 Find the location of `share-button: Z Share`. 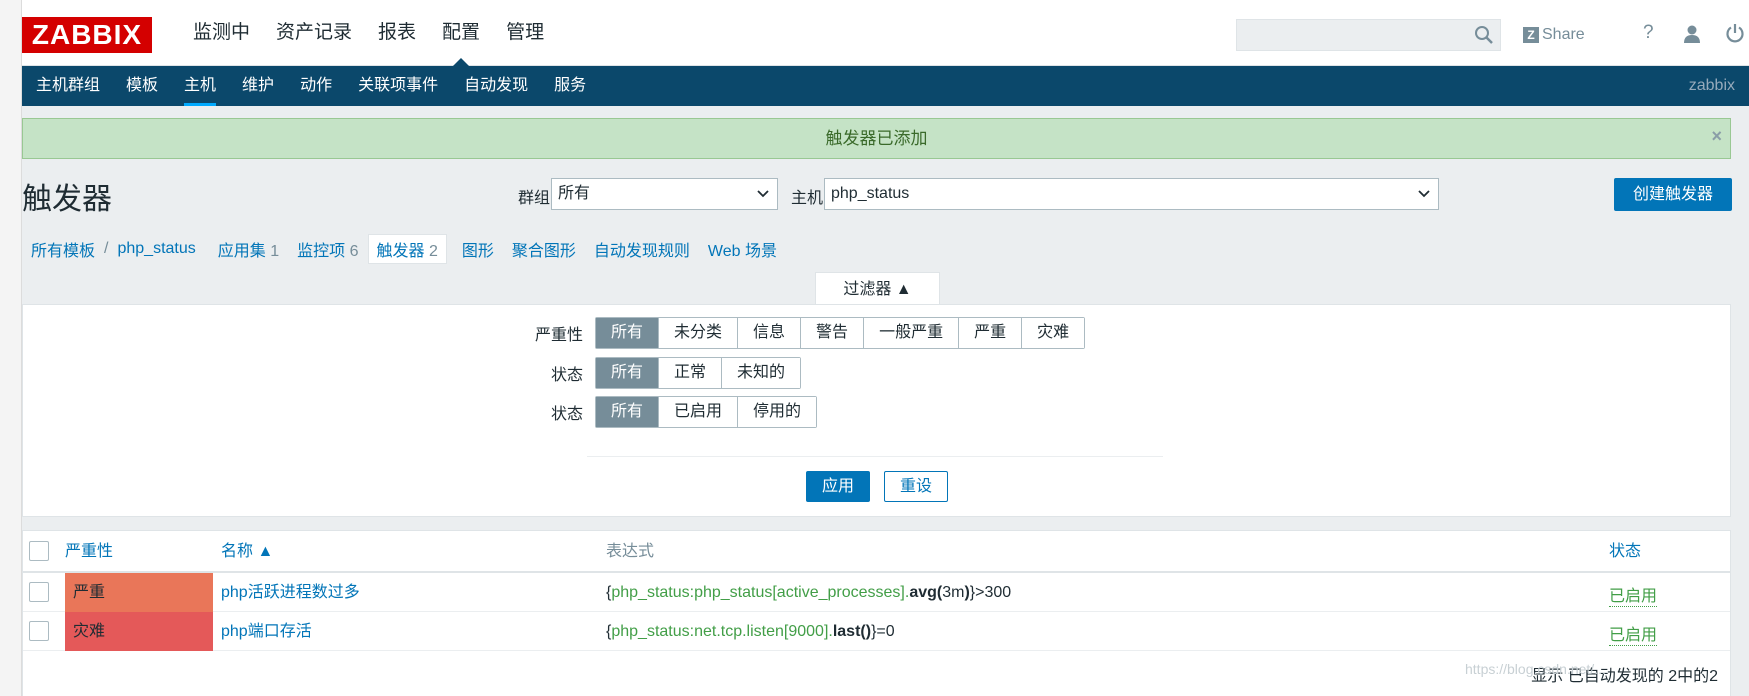

share-button: Z Share is located at coordinates (1554, 35).